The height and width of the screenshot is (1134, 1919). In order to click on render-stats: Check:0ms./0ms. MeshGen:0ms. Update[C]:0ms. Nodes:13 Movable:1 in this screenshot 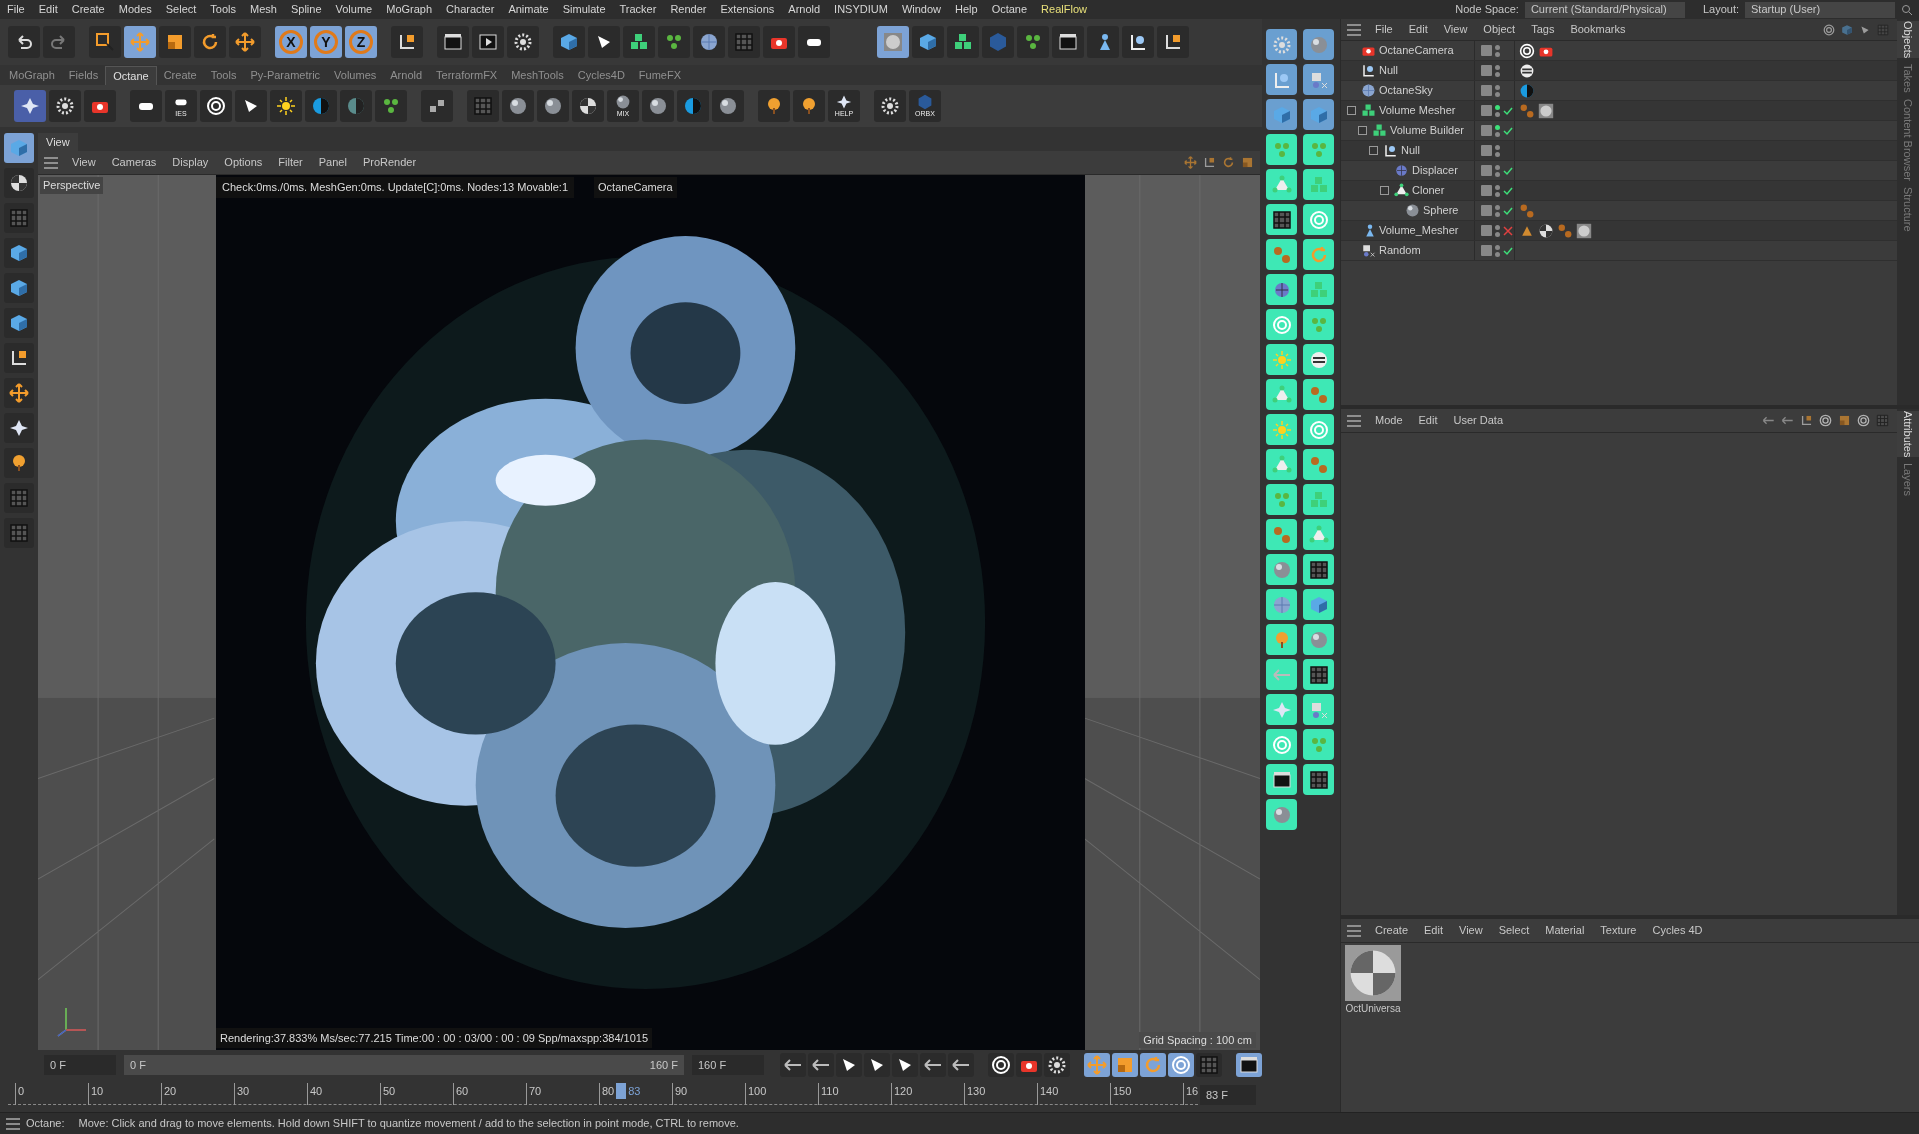, I will do `click(395, 187)`.